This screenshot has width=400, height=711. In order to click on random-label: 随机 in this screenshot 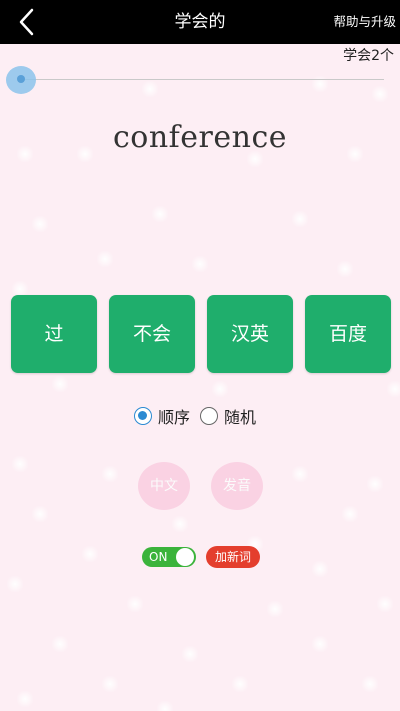, I will do `click(240, 417)`.